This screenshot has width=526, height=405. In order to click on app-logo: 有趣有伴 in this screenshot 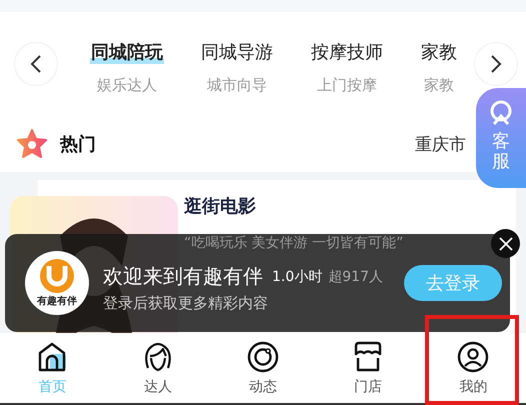, I will do `click(57, 283)`.